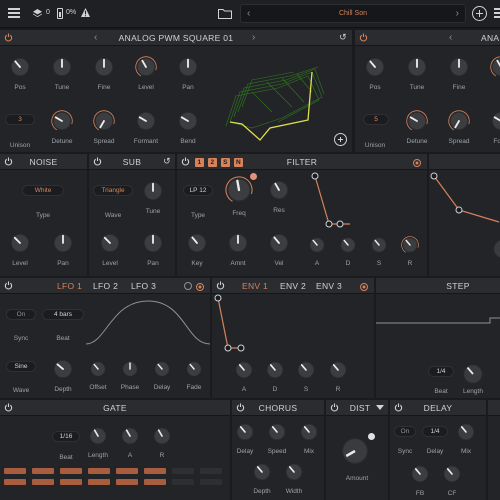 This screenshot has width=500, height=500. What do you see at coordinates (105, 286) in the screenshot?
I see `tab-lfo2: LFO 2` at bounding box center [105, 286].